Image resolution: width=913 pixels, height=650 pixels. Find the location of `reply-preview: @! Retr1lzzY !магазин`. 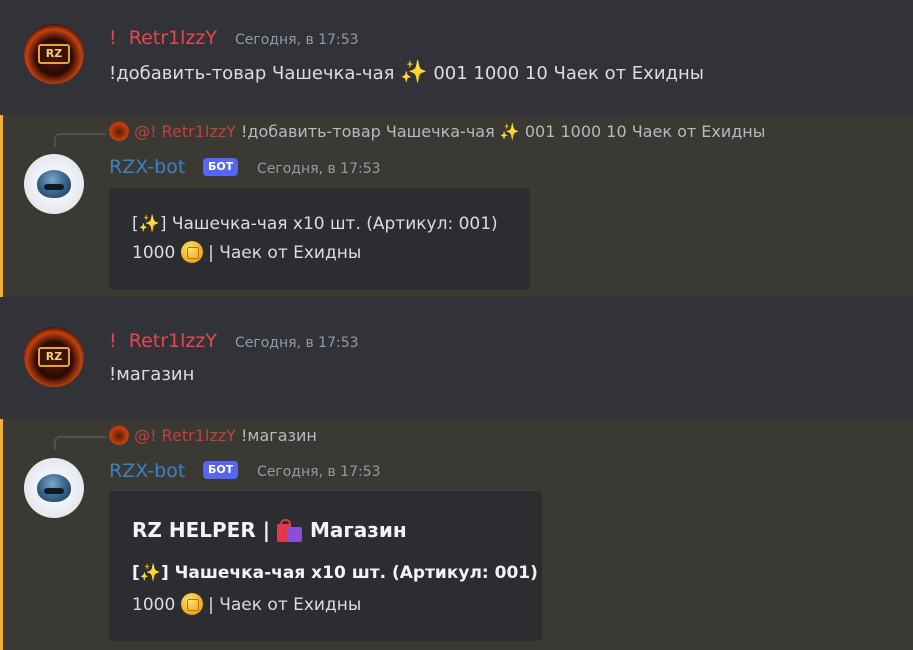

reply-preview: @! Retr1lzzY !магазин is located at coordinates (213, 435).